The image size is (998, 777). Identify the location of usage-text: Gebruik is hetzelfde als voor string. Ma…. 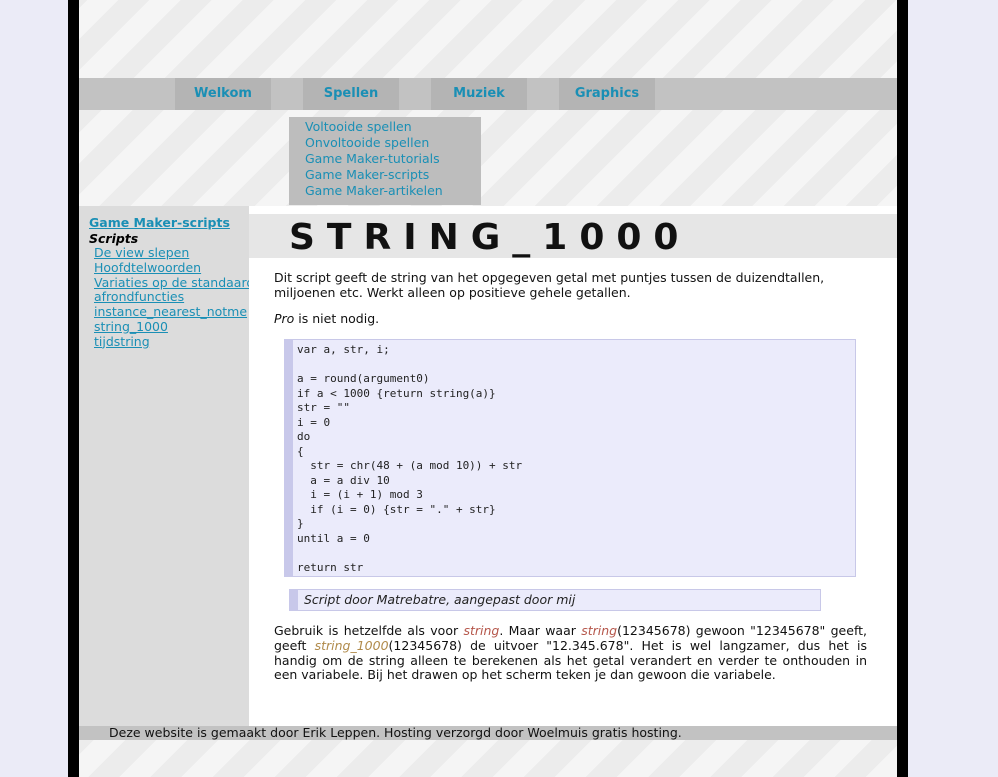
(570, 653).